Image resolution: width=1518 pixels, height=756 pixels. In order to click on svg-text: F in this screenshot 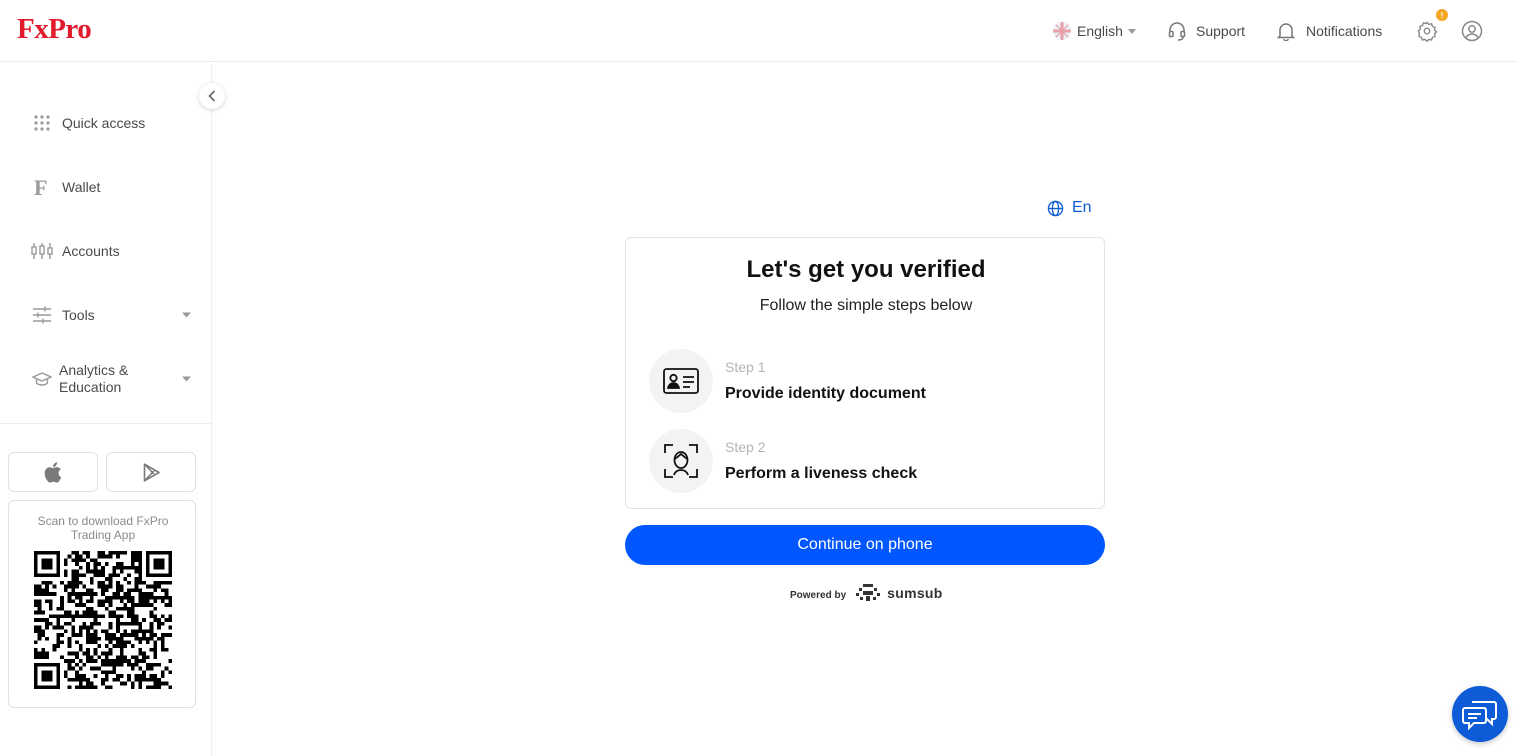, I will do `click(40, 187)`.